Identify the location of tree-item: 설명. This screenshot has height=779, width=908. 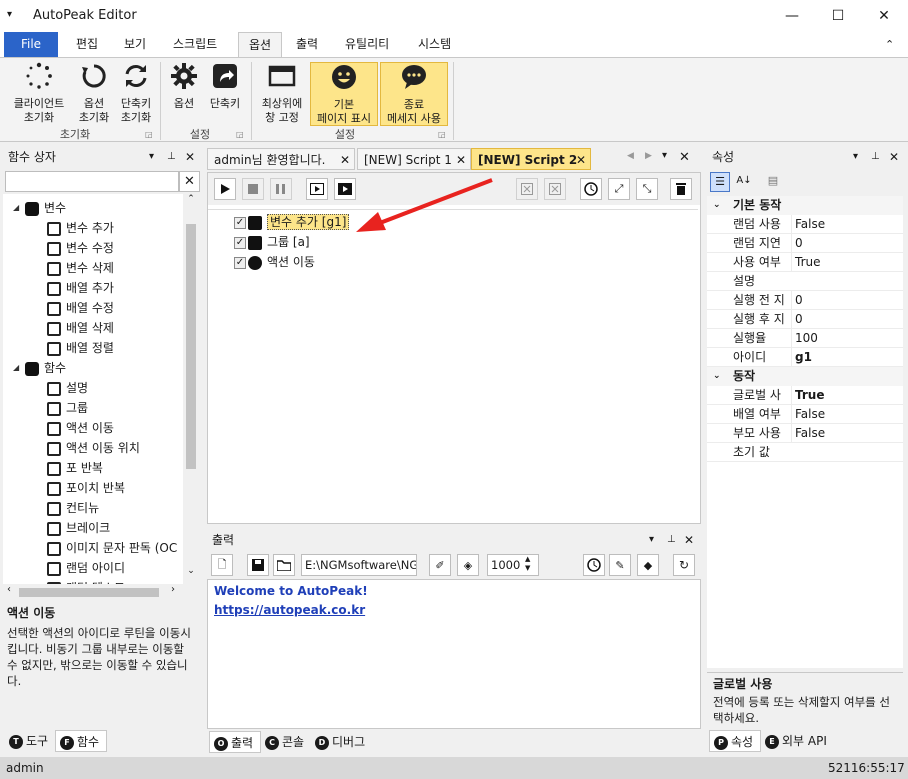
(67, 388).